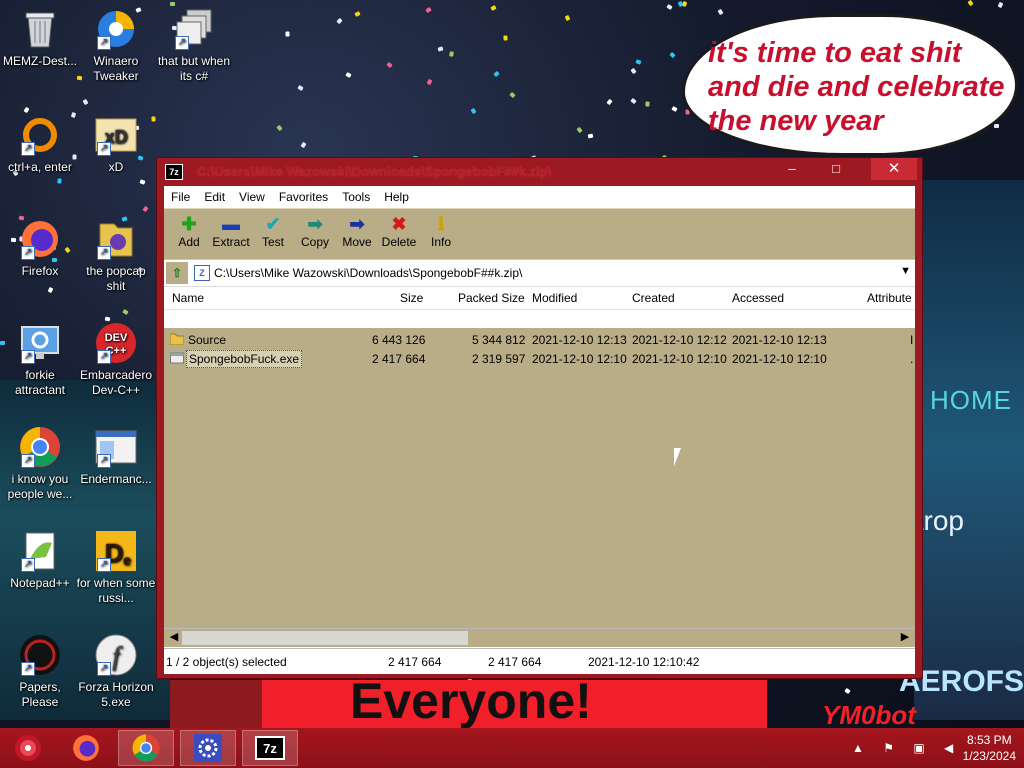 This screenshot has height=768, width=1024. I want to click on start-button, so click(28, 748).